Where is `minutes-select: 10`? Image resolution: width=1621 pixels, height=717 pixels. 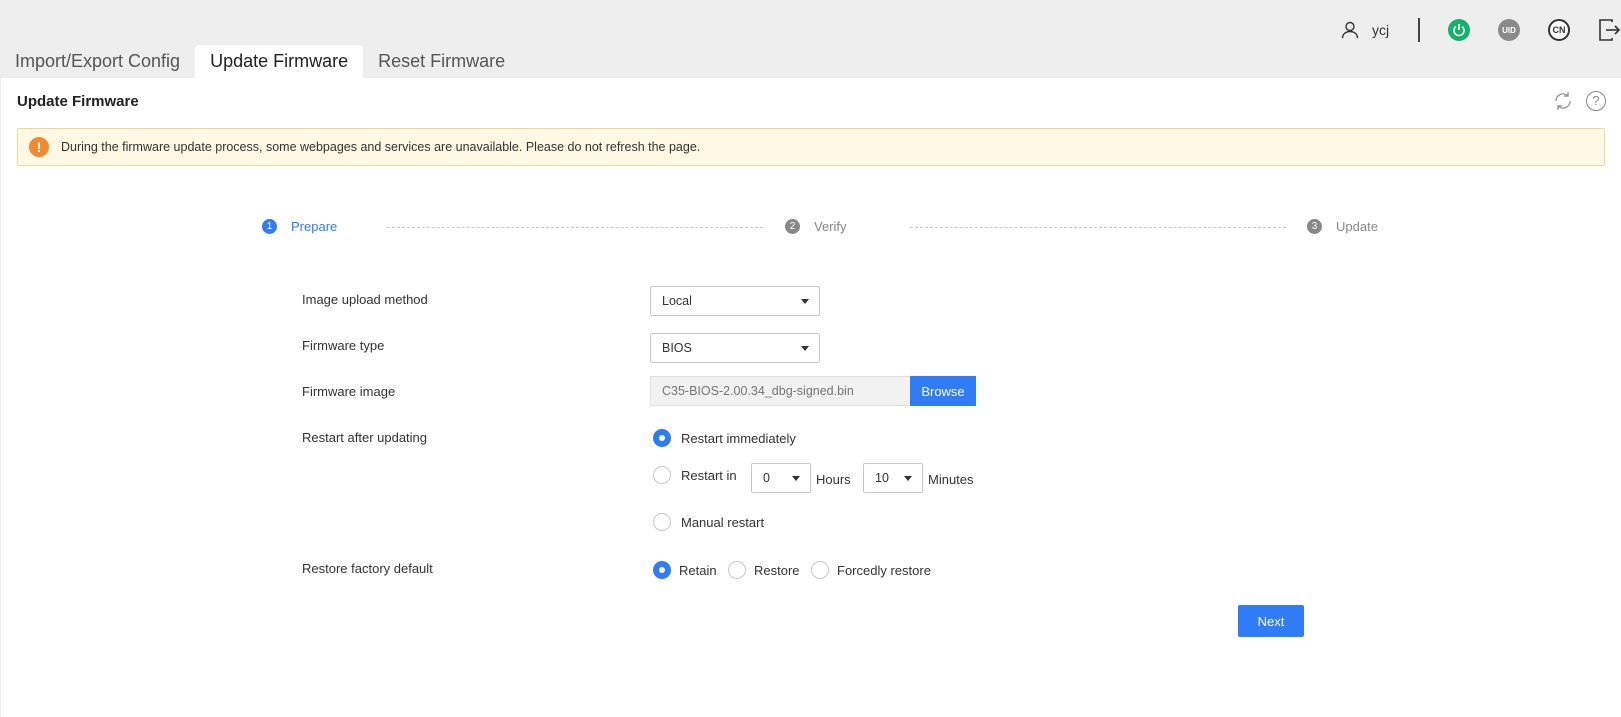
minutes-select: 10 is located at coordinates (893, 478).